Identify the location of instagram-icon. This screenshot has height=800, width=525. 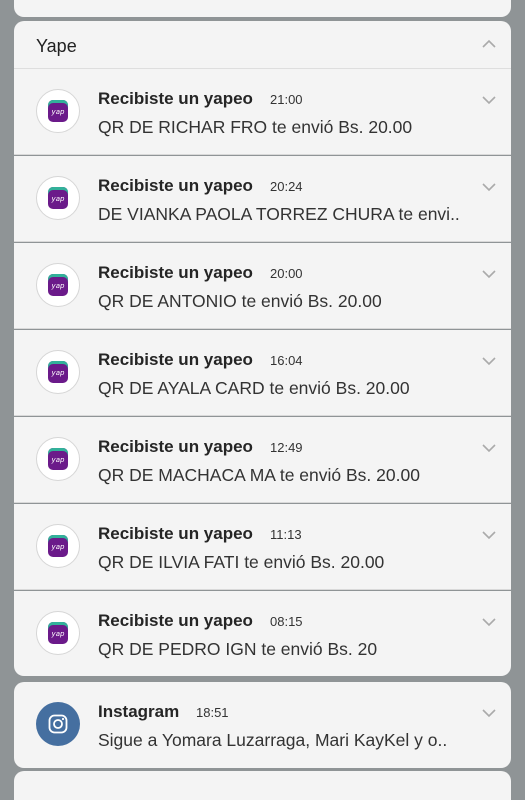
(58, 724).